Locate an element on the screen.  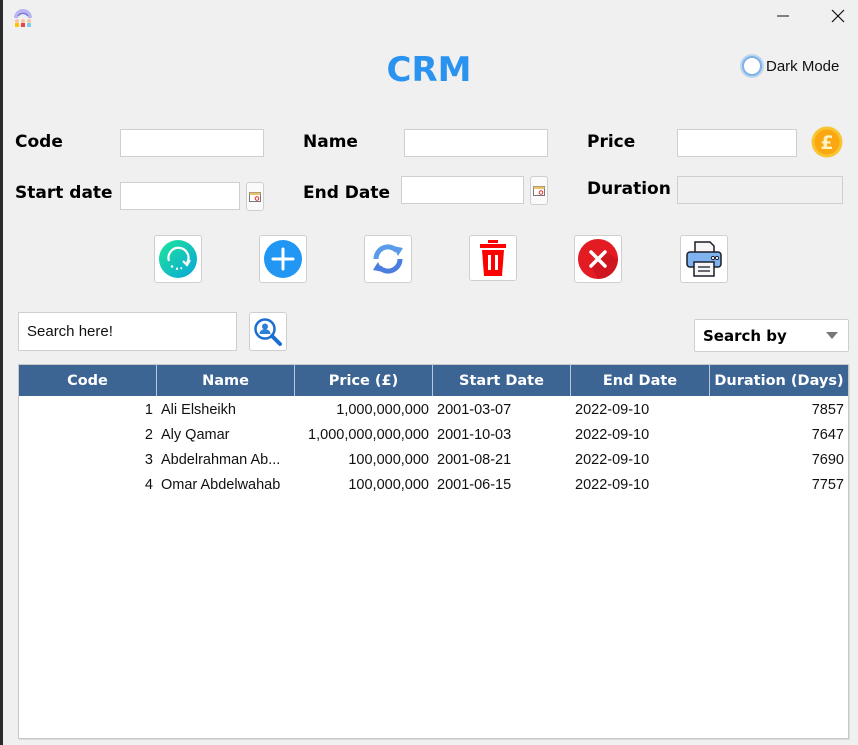
circular-arrow-icon is located at coordinates (178, 259).